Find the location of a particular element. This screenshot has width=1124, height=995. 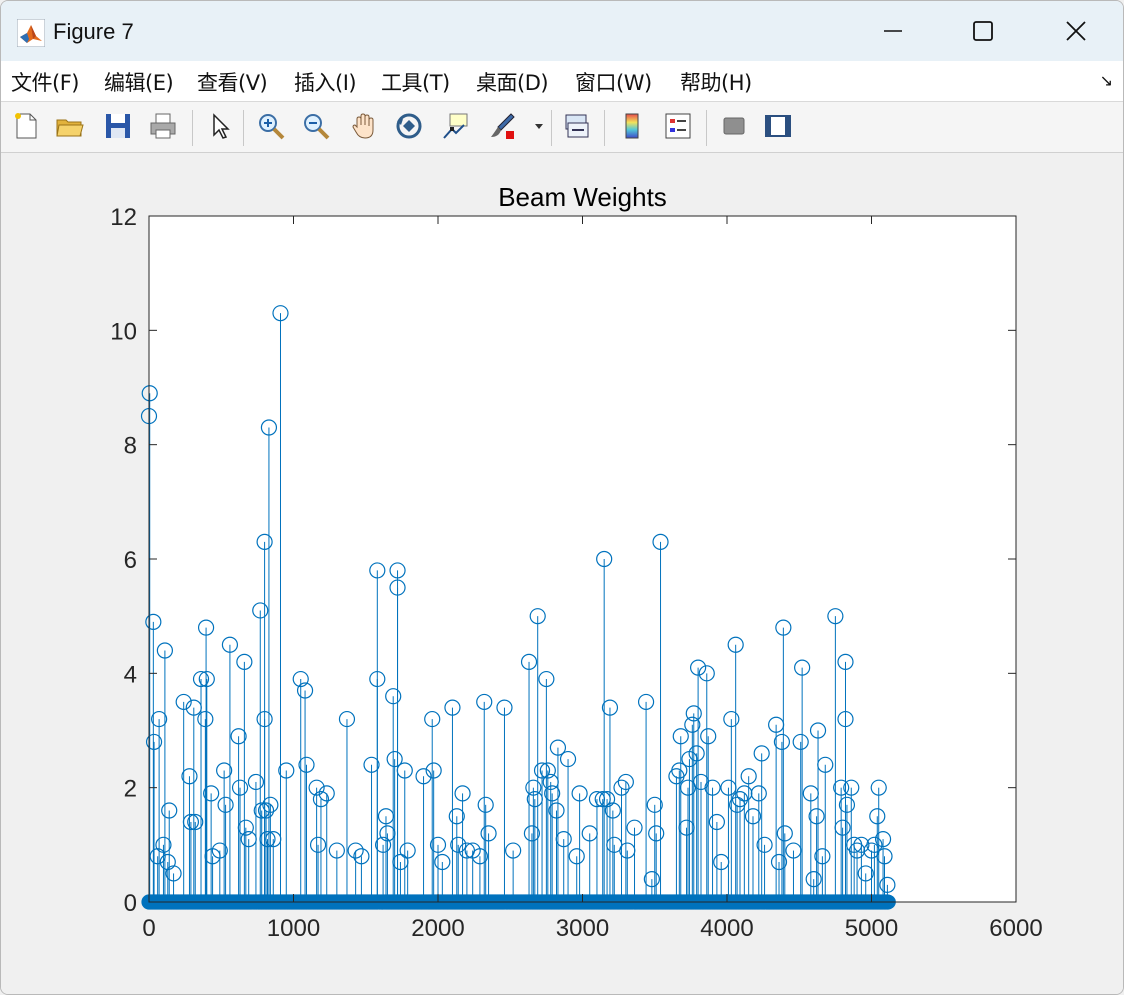

show-plot-tools-icon is located at coordinates (778, 126).